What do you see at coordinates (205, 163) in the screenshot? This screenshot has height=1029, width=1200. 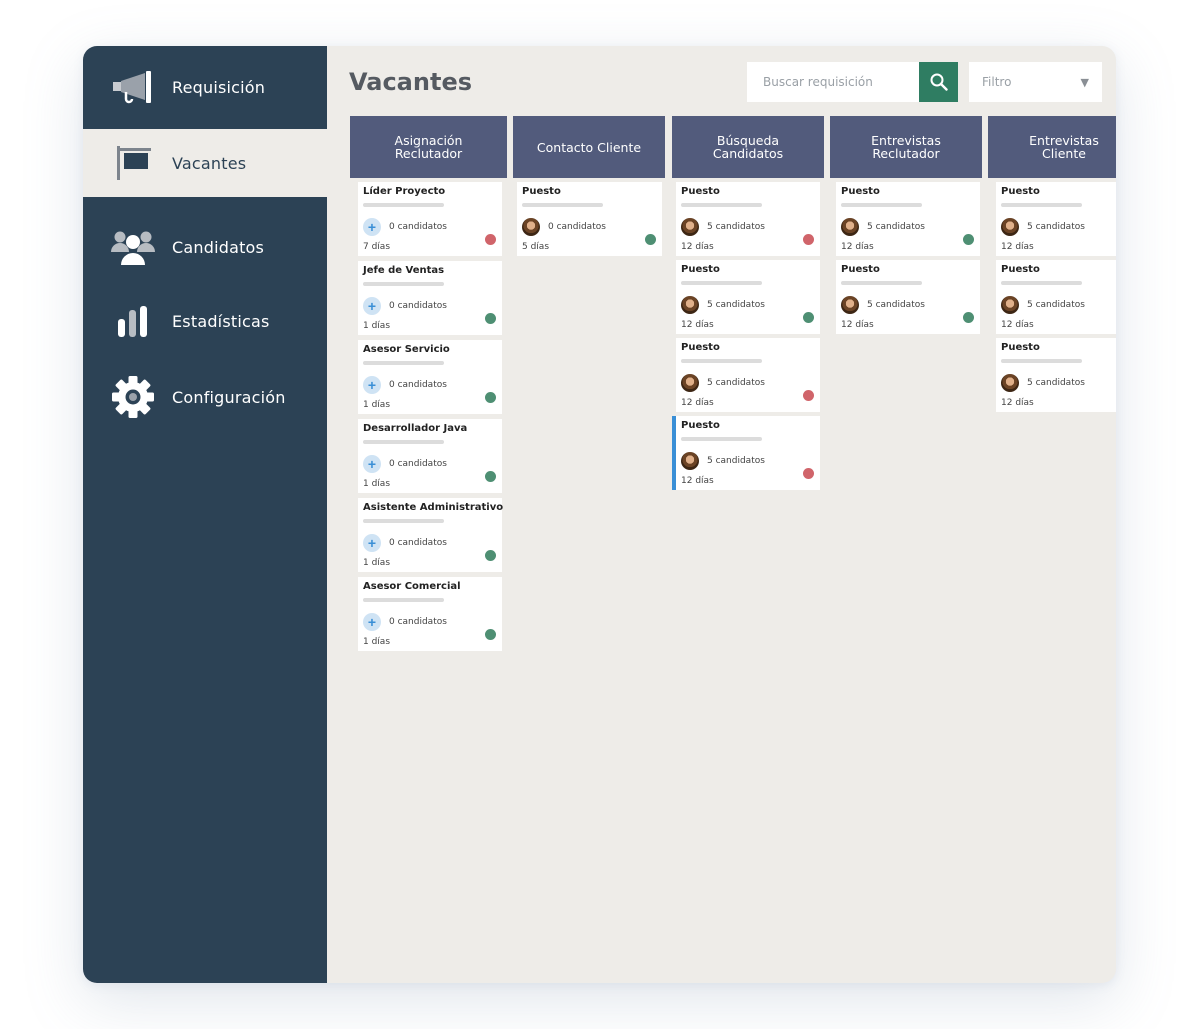 I see `sidebar-item-vacantes: Vacantes` at bounding box center [205, 163].